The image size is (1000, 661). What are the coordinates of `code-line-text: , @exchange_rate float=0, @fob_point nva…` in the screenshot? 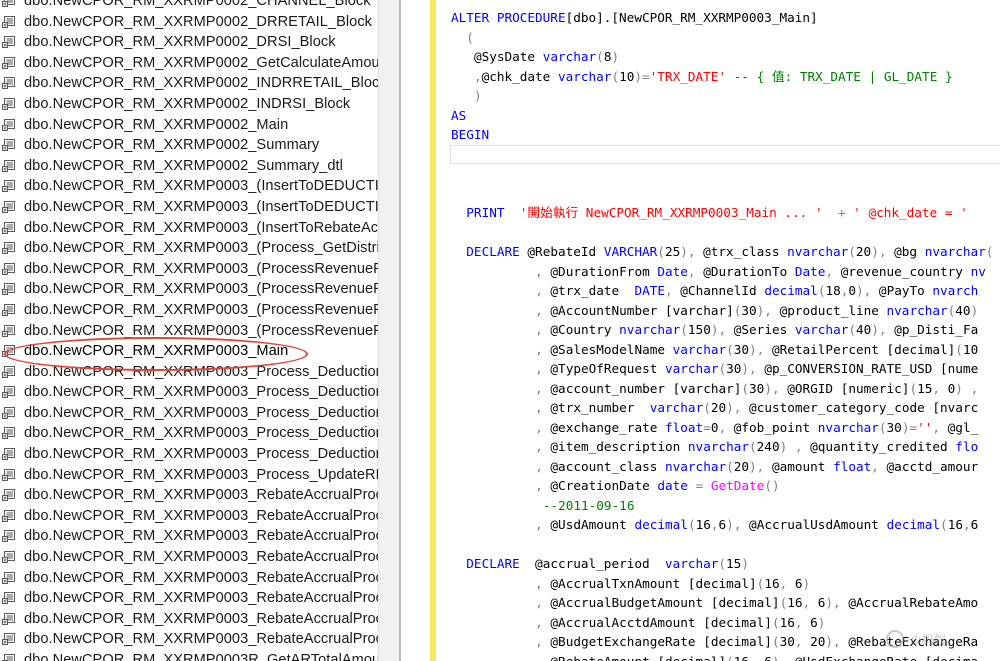 It's located at (756, 428).